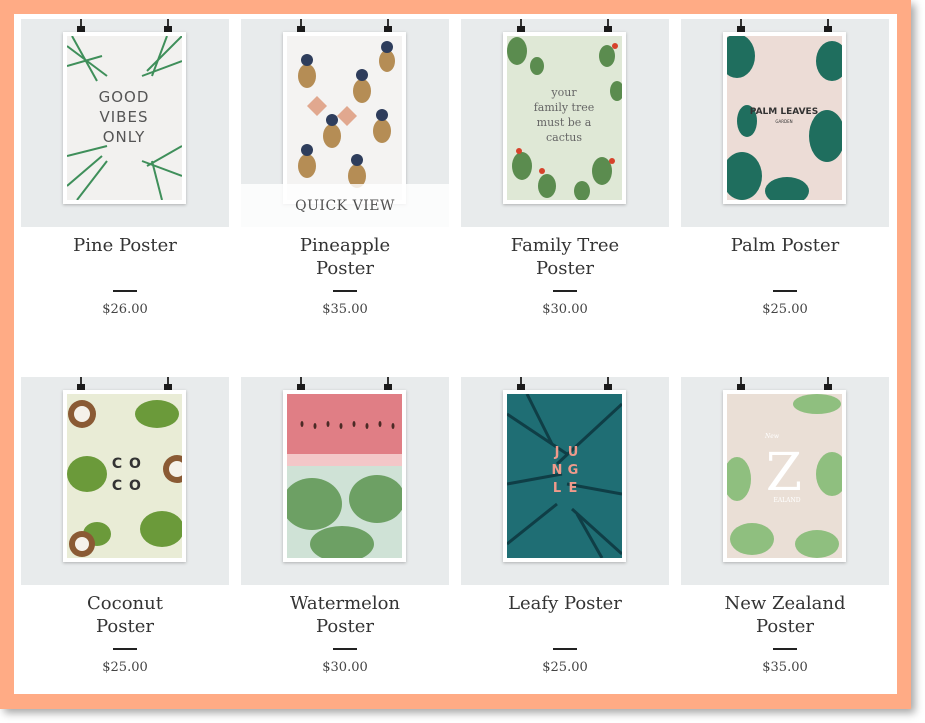 Image resolution: width=925 pixels, height=723 pixels. Describe the element at coordinates (124, 117) in the screenshot. I see `poster-text: VIBES` at that location.